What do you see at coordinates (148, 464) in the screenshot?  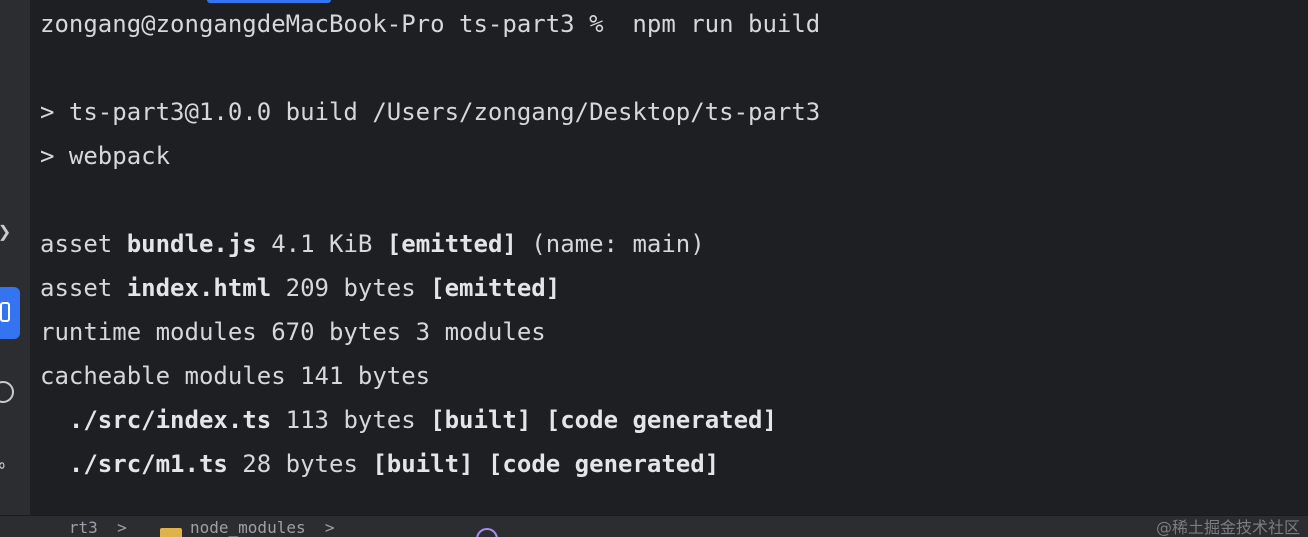 I see `module-path: ./src/m1.ts` at bounding box center [148, 464].